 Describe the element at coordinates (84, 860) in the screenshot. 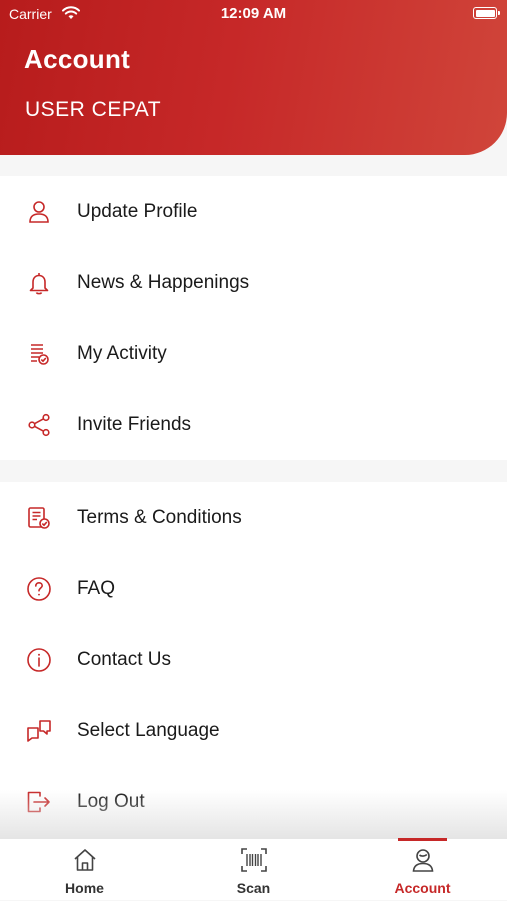

I see `home-icon` at that location.